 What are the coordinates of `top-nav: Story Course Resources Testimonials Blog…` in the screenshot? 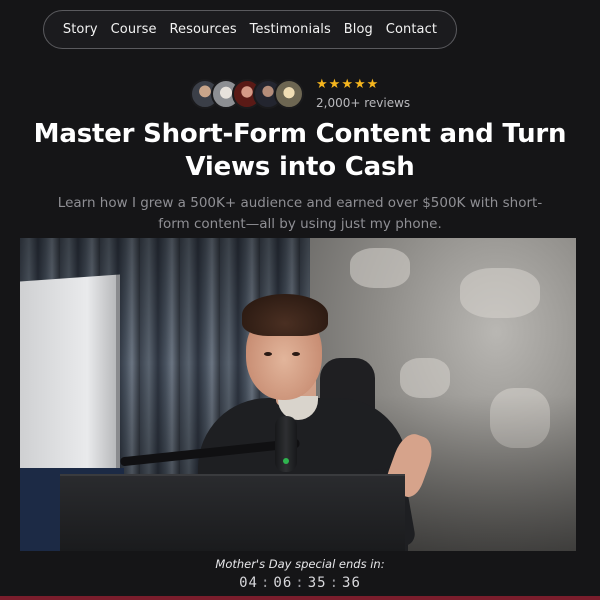 It's located at (250, 29).